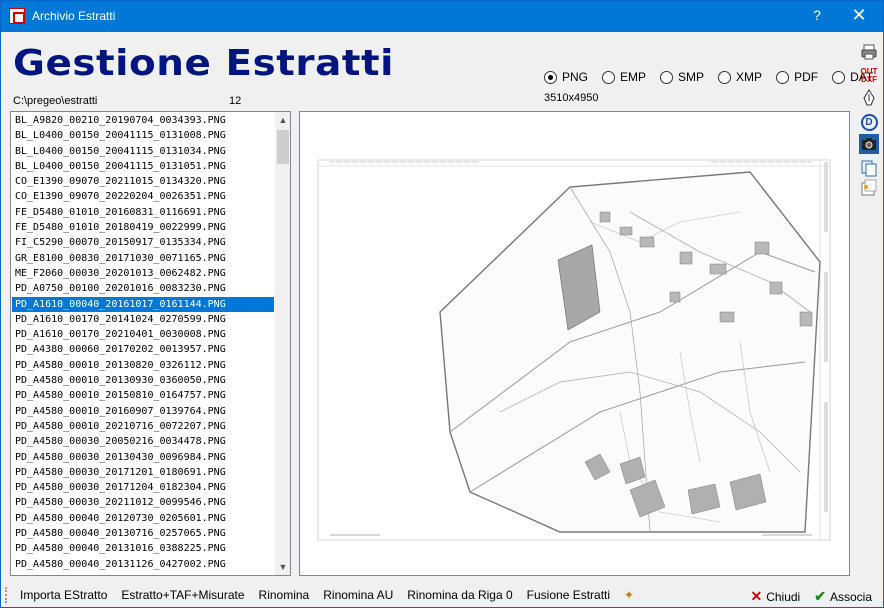  What do you see at coordinates (143, 319) in the screenshot?
I see `list-item: PD_A1610_00170_20141024_0270599.PNG` at bounding box center [143, 319].